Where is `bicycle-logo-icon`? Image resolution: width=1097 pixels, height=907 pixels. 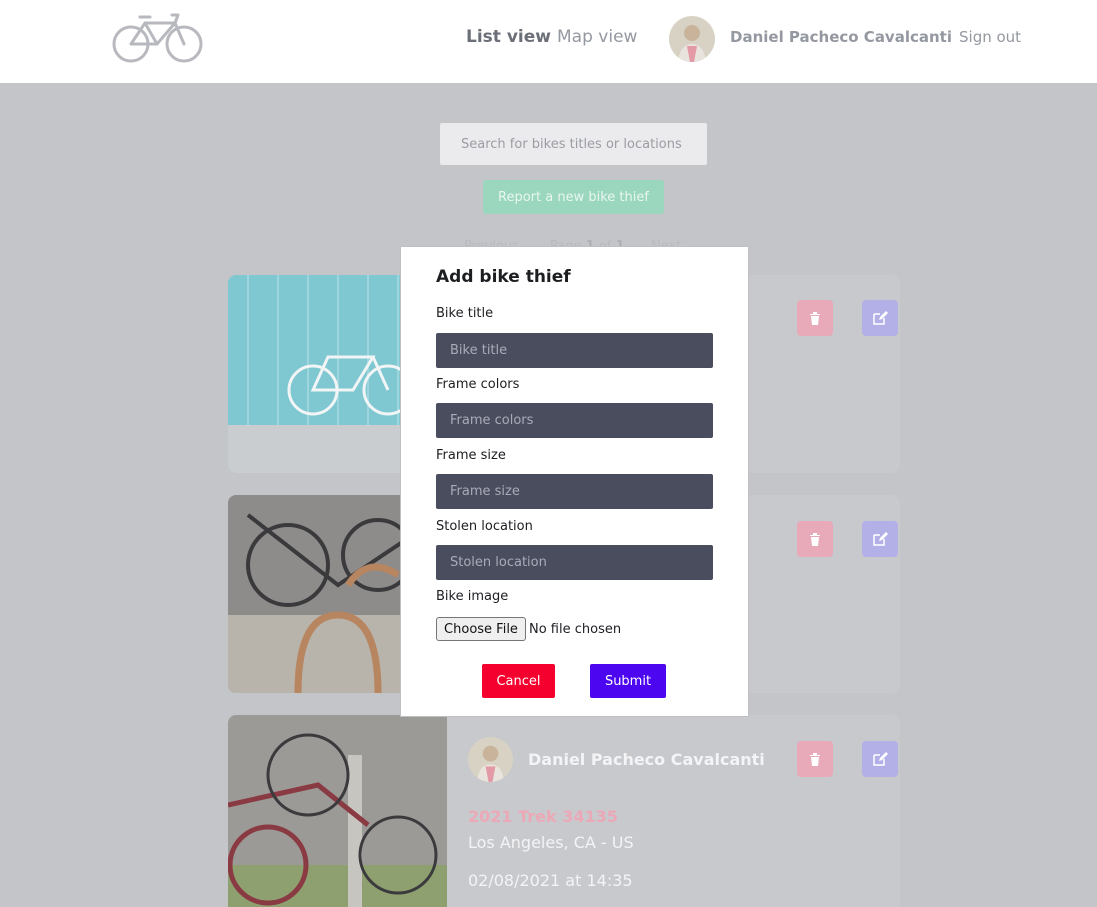
bicycle-logo-icon is located at coordinates (158, 38).